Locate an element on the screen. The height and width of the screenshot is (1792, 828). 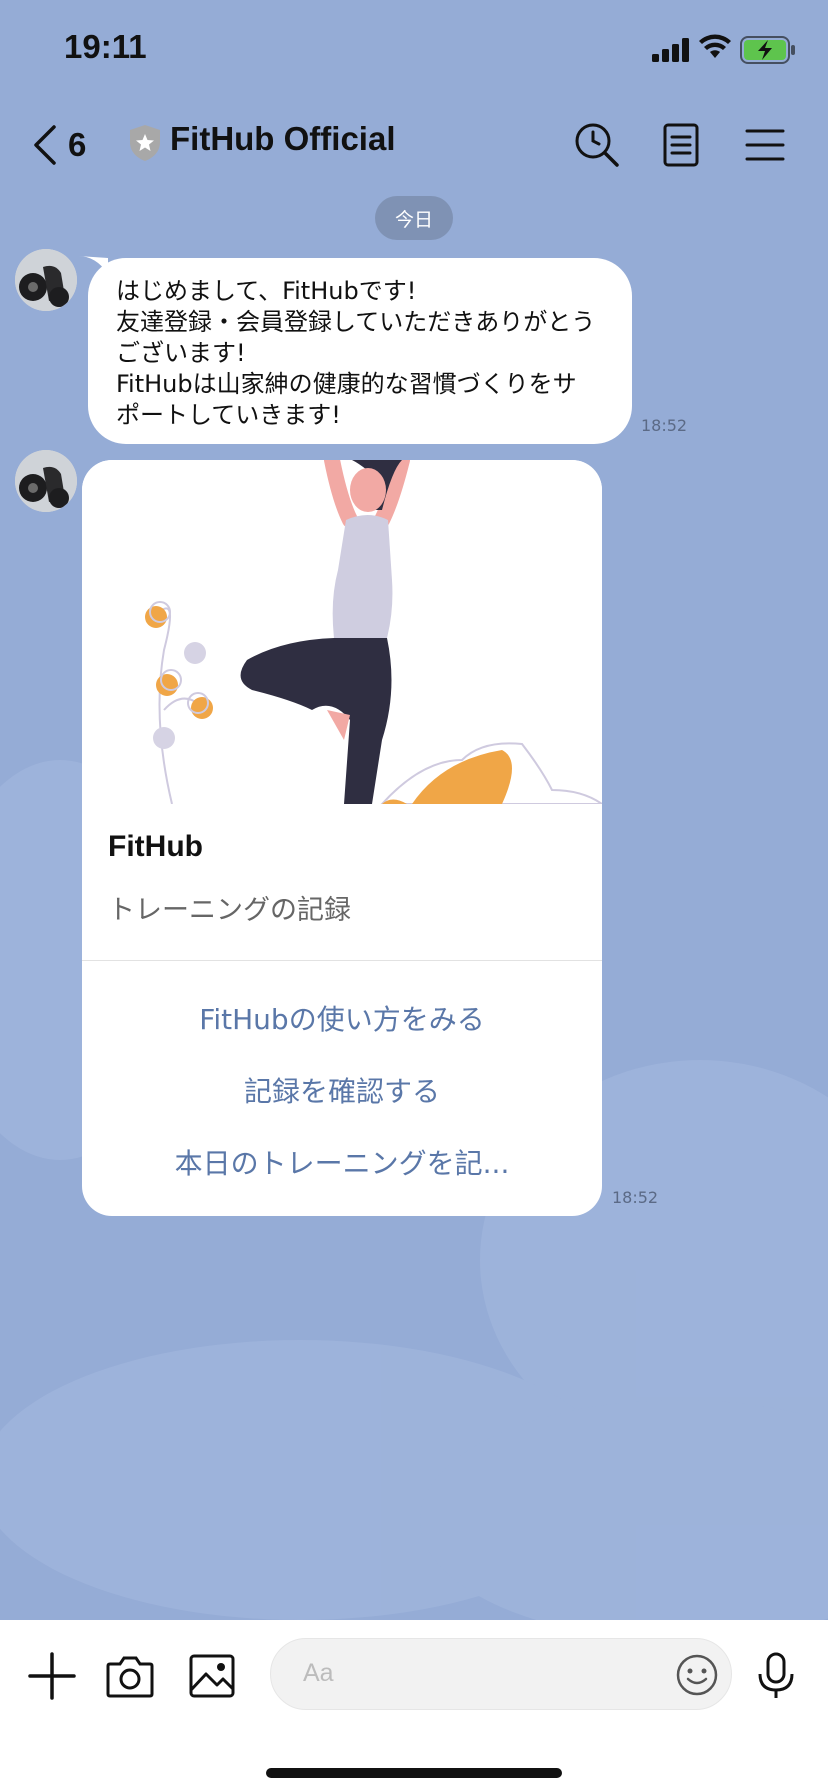
card-title: FitHub is located at coordinates (155, 846).